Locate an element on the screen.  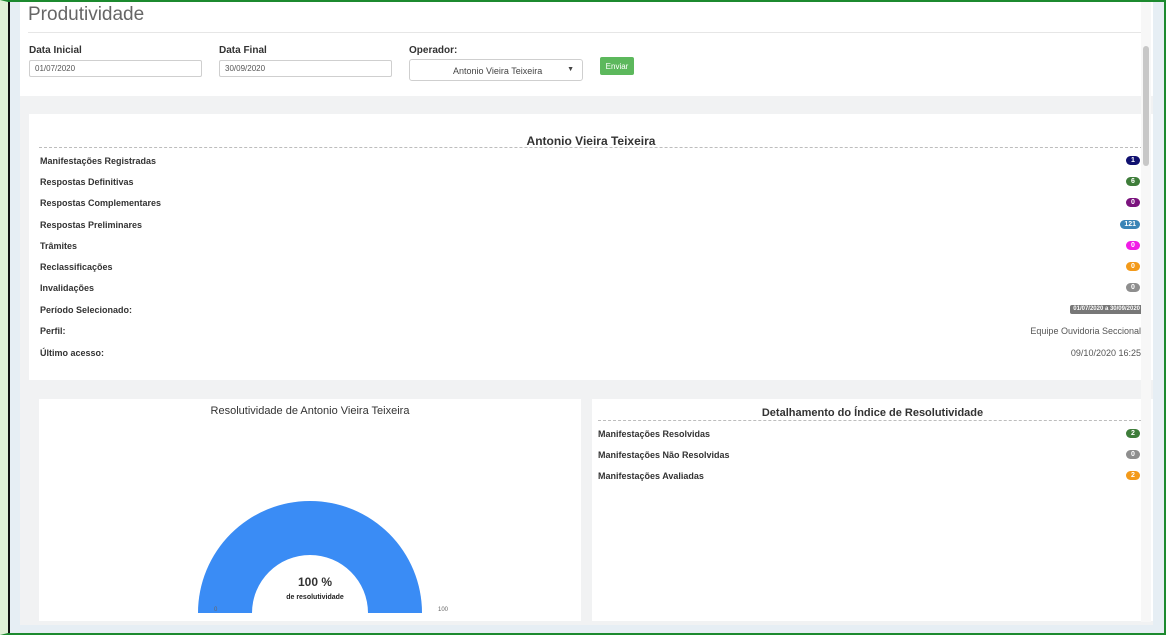
periodo-label: Período Selecionado: is located at coordinates (86, 310).